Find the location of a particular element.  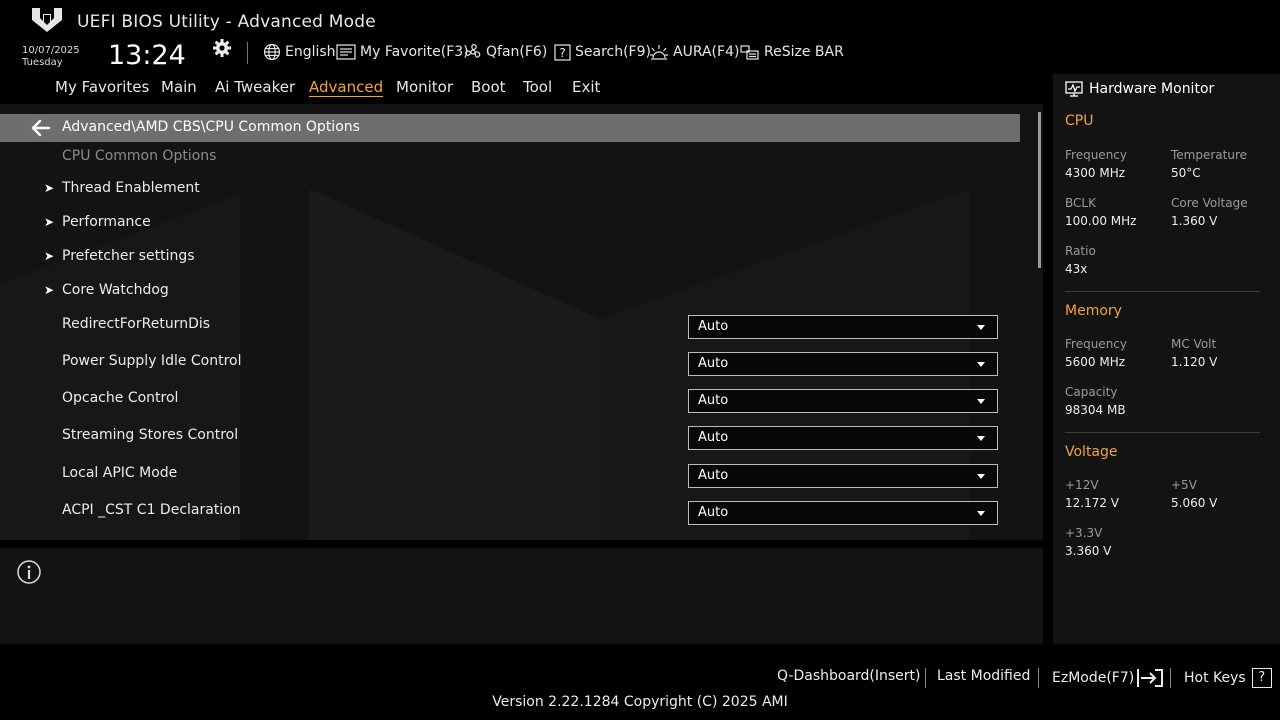

setting-label-opcache-control: Opcache Control is located at coordinates (120, 398).